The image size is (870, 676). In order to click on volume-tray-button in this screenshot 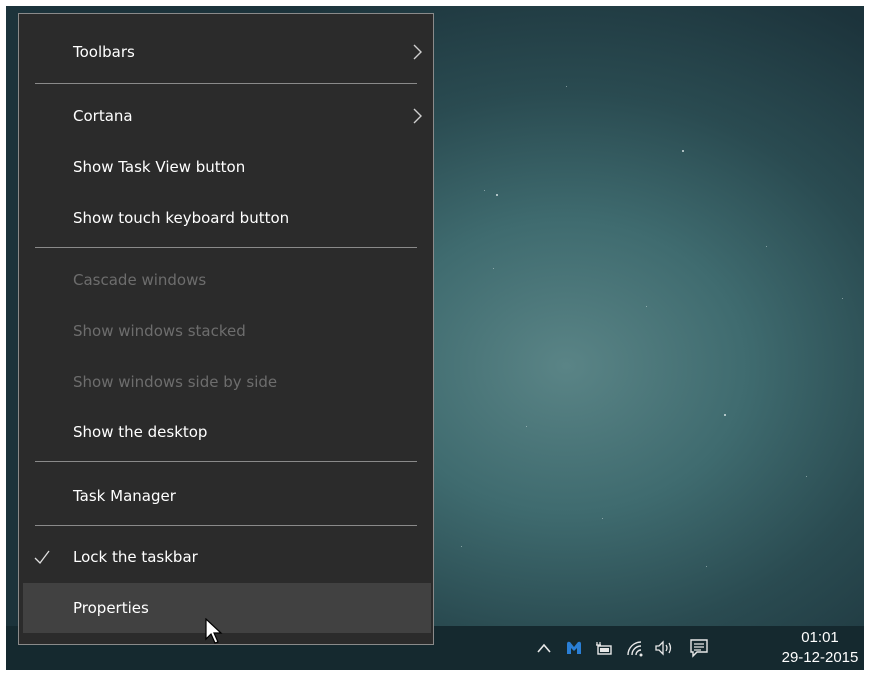, I will do `click(665, 648)`.